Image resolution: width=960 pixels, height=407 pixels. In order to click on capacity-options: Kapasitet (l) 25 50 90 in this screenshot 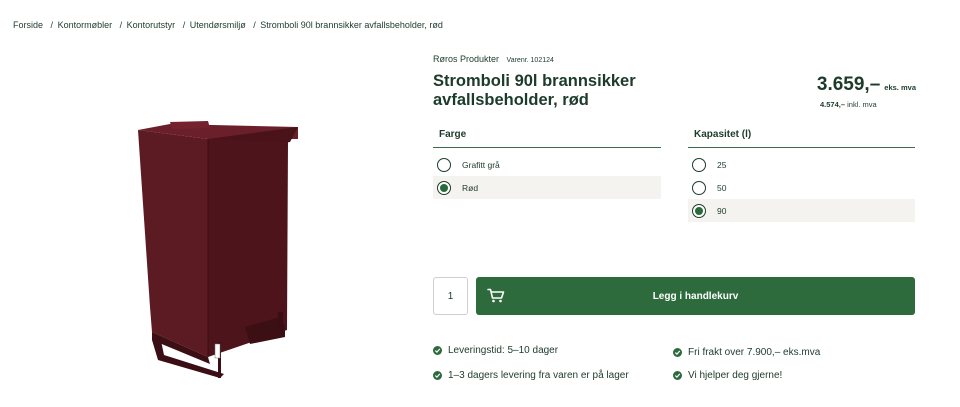, I will do `click(801, 173)`.